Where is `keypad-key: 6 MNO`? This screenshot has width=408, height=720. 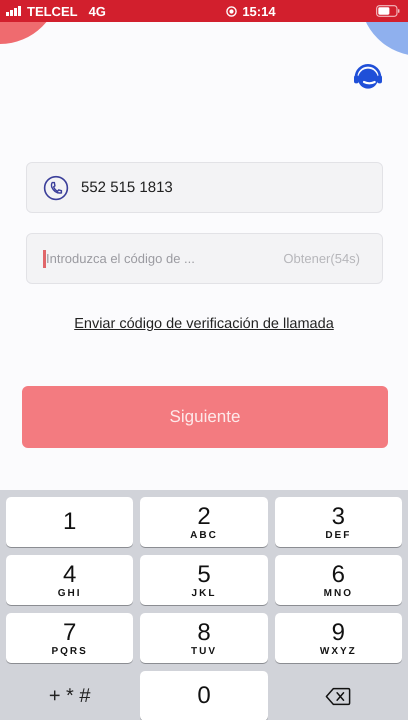
keypad-key: 6 MNO is located at coordinates (338, 580).